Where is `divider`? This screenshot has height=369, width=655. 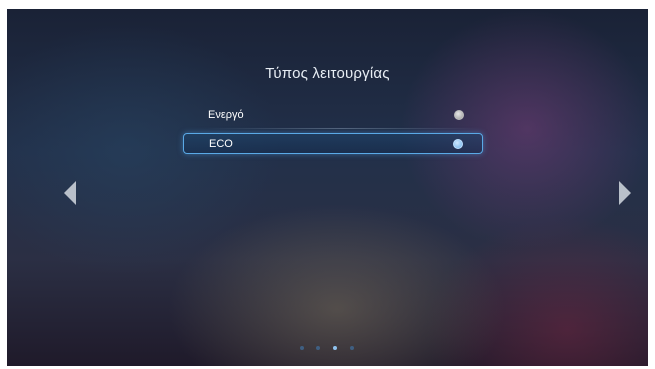
divider is located at coordinates (342, 128).